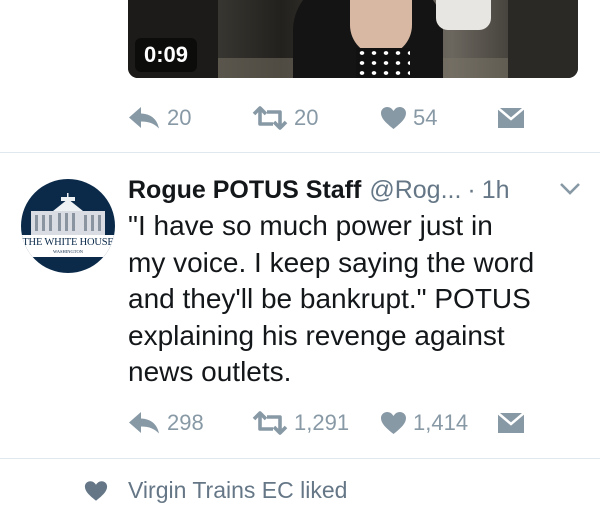  What do you see at coordinates (68, 251) in the screenshot?
I see `avatar-sublabel: WASHINGTON` at bounding box center [68, 251].